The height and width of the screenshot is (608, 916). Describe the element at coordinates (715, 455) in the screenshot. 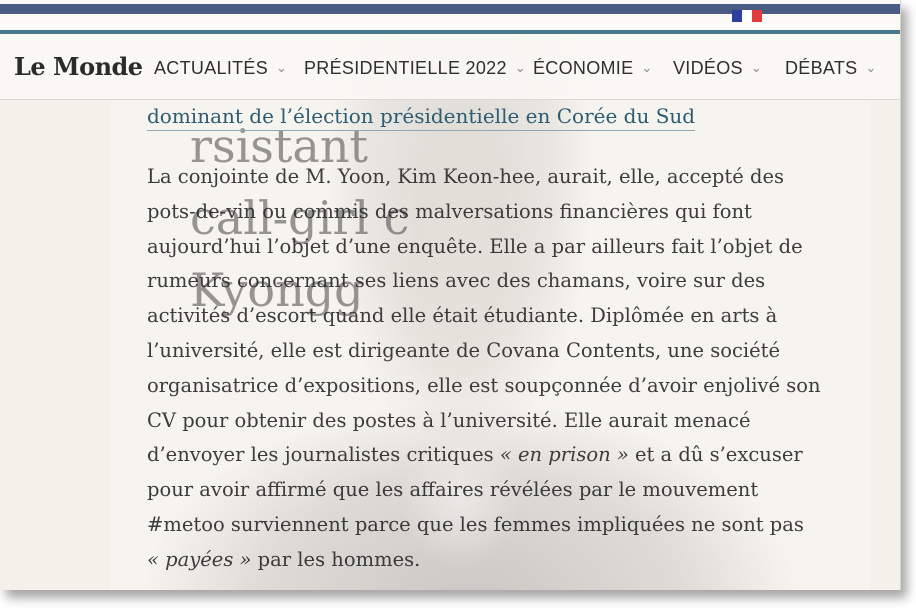

I see `line-text: et a dû s’excuser` at that location.